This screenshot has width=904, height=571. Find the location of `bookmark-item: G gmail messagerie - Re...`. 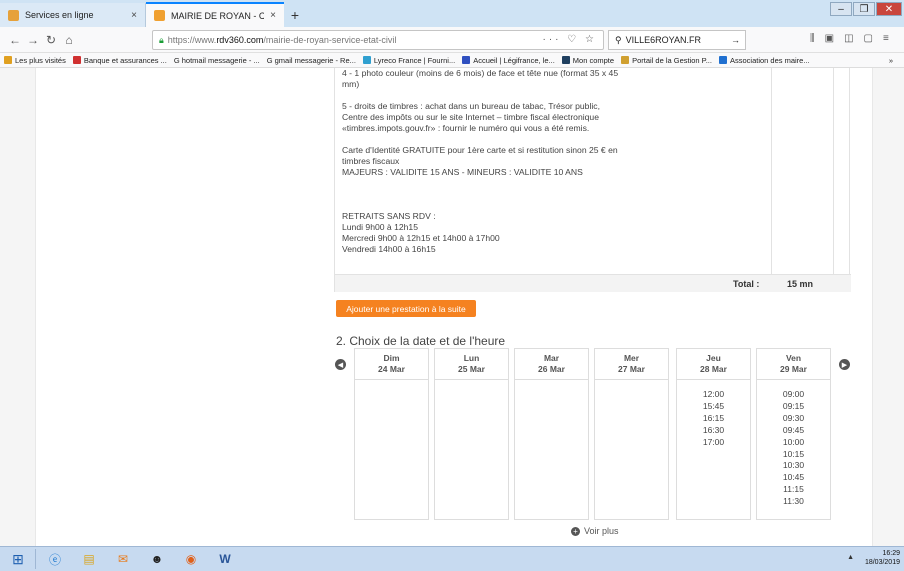

bookmark-item: G gmail messagerie - Re... is located at coordinates (311, 60).